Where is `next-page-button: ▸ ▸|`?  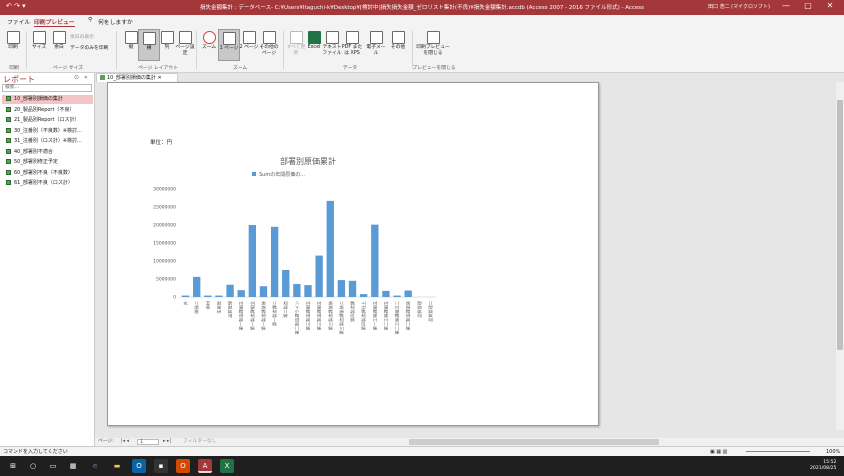 next-page-button: ▸ ▸| is located at coordinates (167, 442).